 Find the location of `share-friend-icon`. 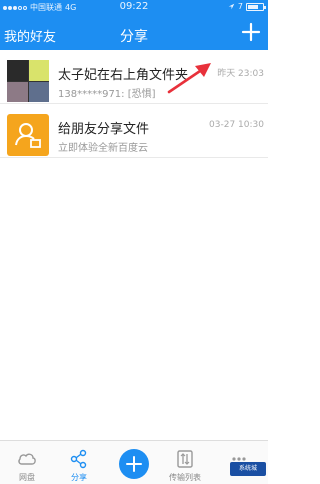

share-friend-icon is located at coordinates (28, 135).